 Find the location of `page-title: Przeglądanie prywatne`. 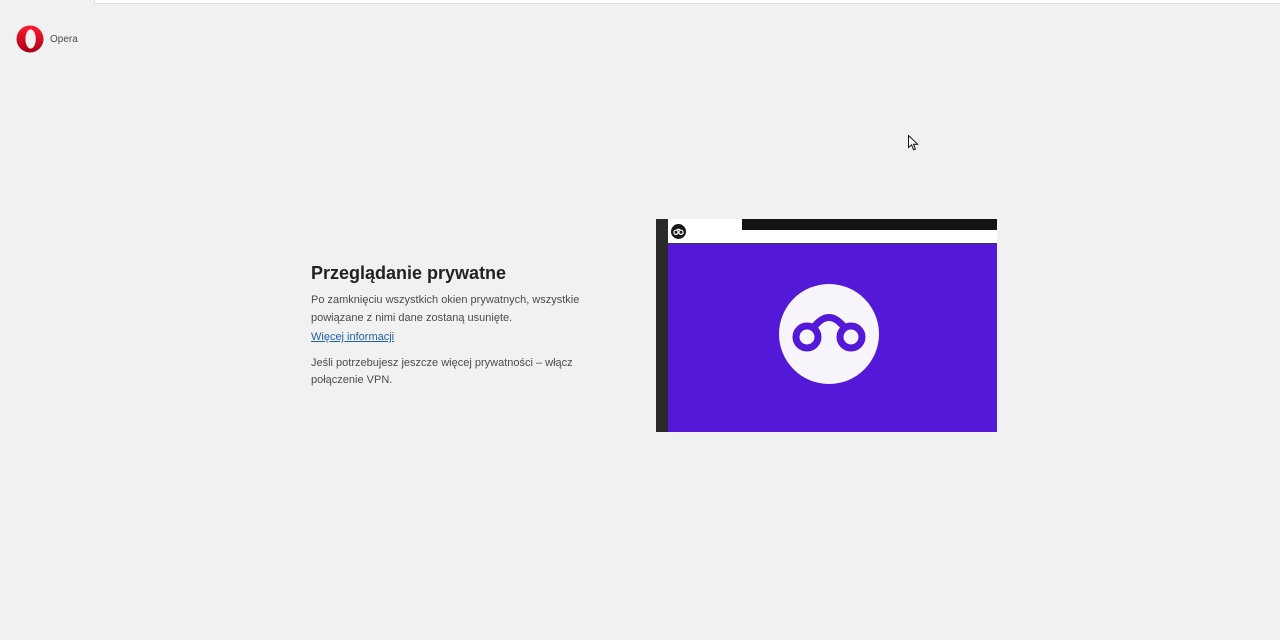

page-title: Przeglądanie prywatne is located at coordinates (409, 273).